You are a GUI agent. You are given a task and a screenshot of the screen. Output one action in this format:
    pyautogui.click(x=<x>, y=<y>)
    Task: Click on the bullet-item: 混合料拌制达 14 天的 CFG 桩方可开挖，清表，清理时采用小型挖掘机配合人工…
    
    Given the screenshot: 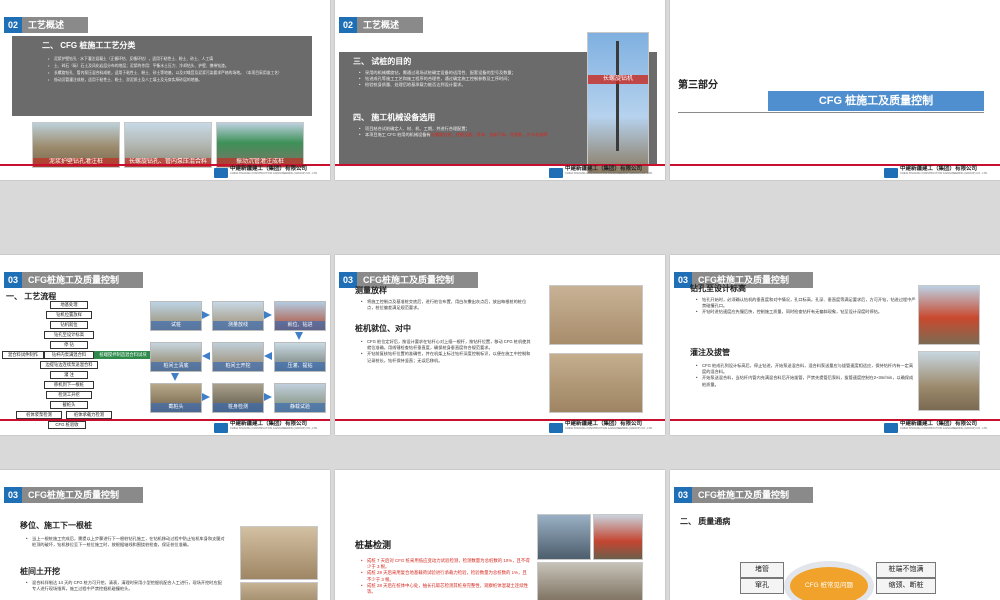 What is the action you would take?
    pyautogui.click(x=126, y=586)
    